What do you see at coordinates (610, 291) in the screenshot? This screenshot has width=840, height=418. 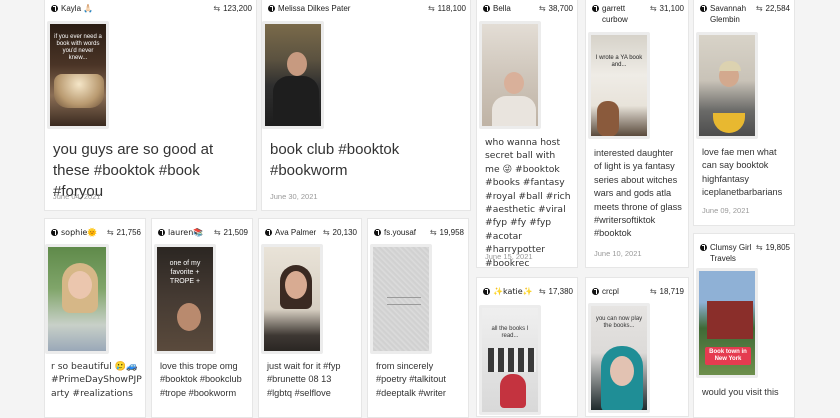 I see `username: crcpl` at bounding box center [610, 291].